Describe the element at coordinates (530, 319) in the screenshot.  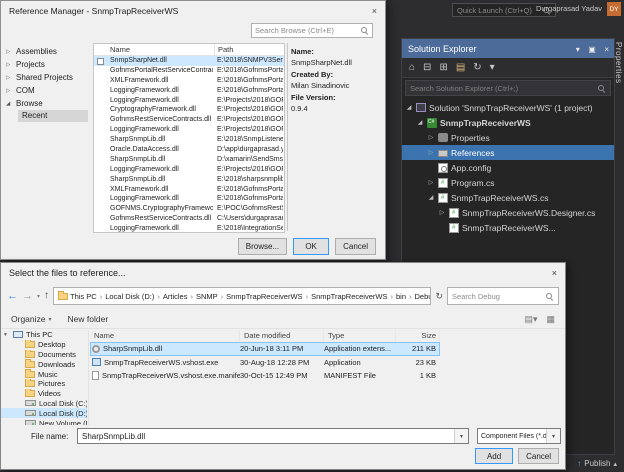
I see `views-icon: ▤▾` at that location.